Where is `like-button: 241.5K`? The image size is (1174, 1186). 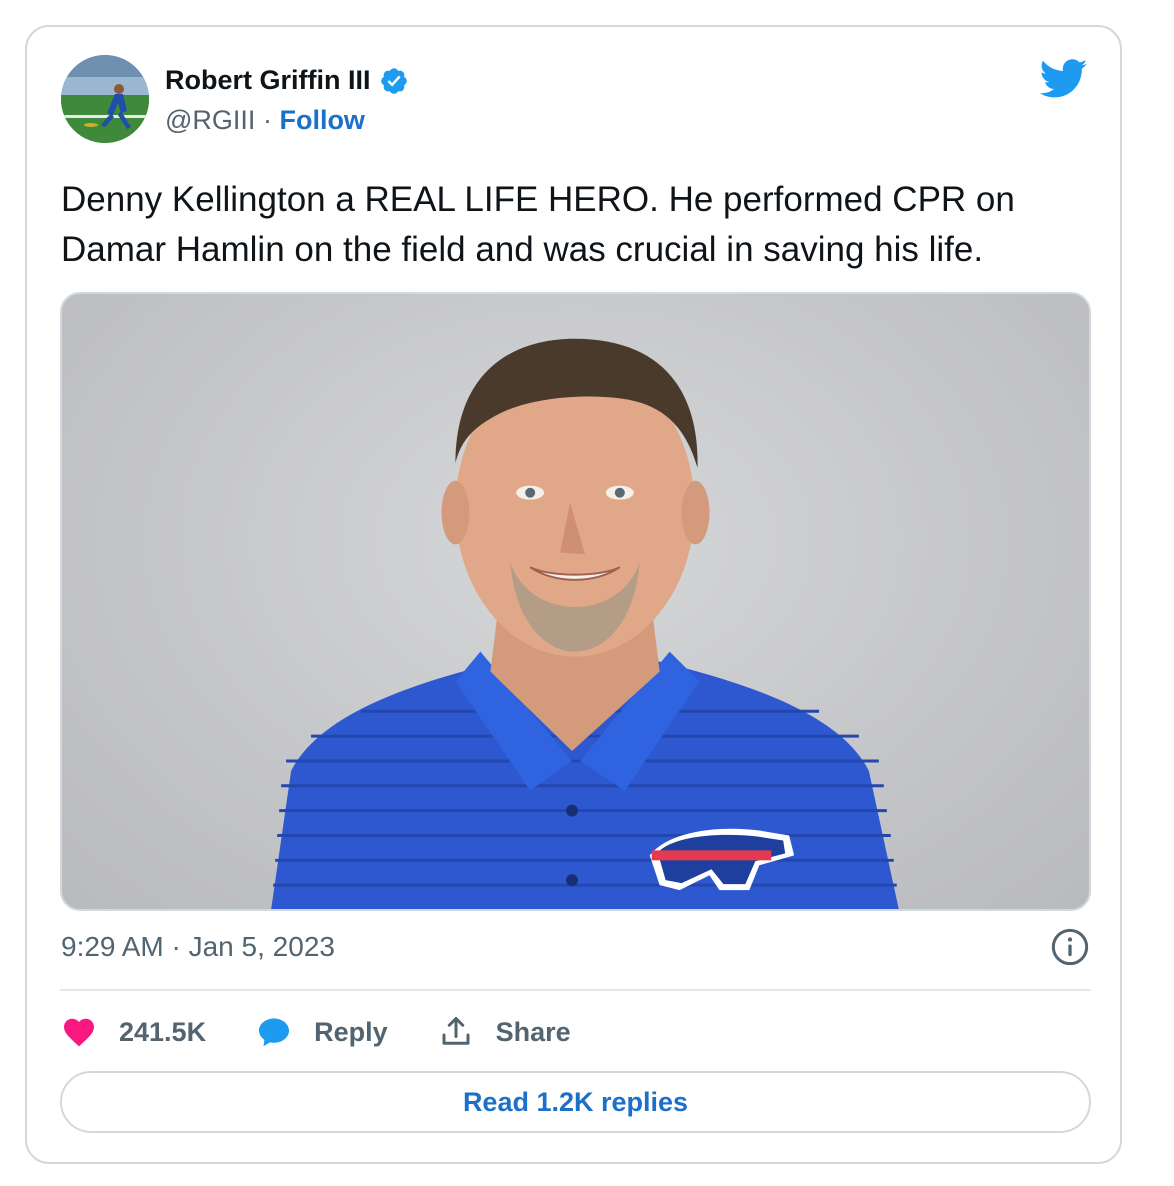 like-button: 241.5K is located at coordinates (133, 1032).